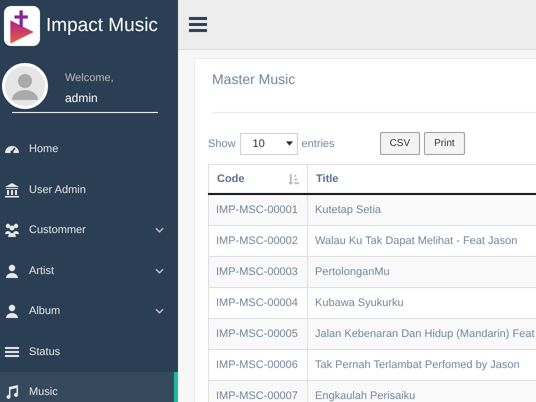 This screenshot has width=536, height=402. I want to click on caret-icon, so click(289, 143).